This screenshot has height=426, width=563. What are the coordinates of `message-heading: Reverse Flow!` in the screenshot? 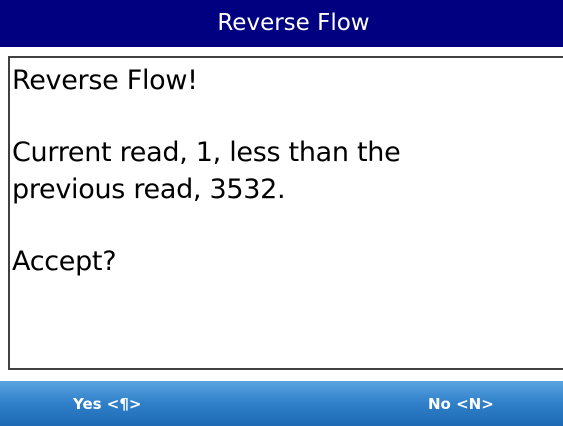 It's located at (105, 80).